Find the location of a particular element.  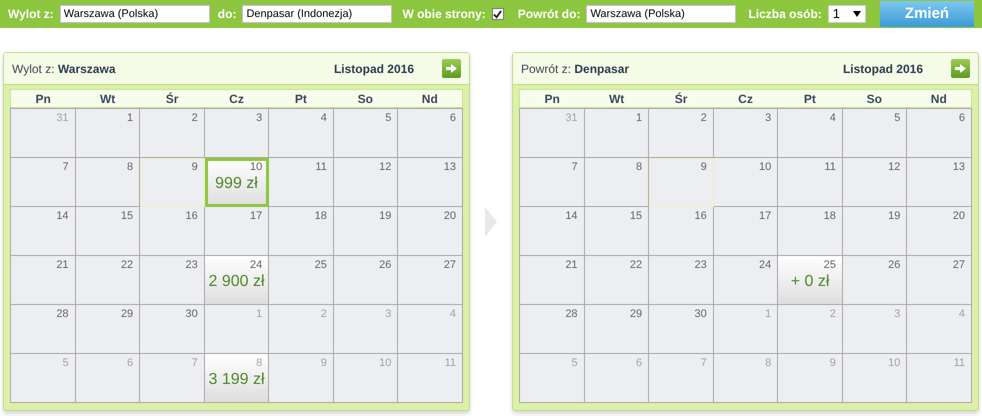

day-number: 31 is located at coordinates (571, 118).